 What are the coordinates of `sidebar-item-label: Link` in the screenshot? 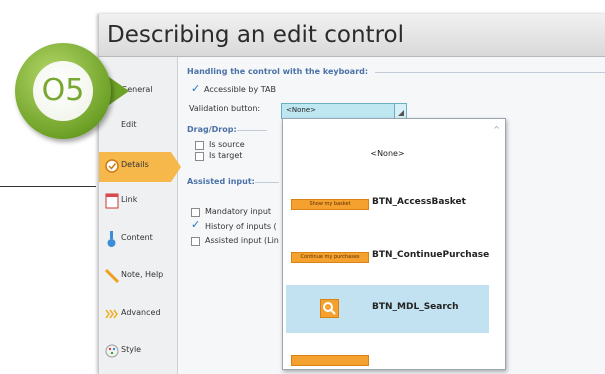 It's located at (129, 199).